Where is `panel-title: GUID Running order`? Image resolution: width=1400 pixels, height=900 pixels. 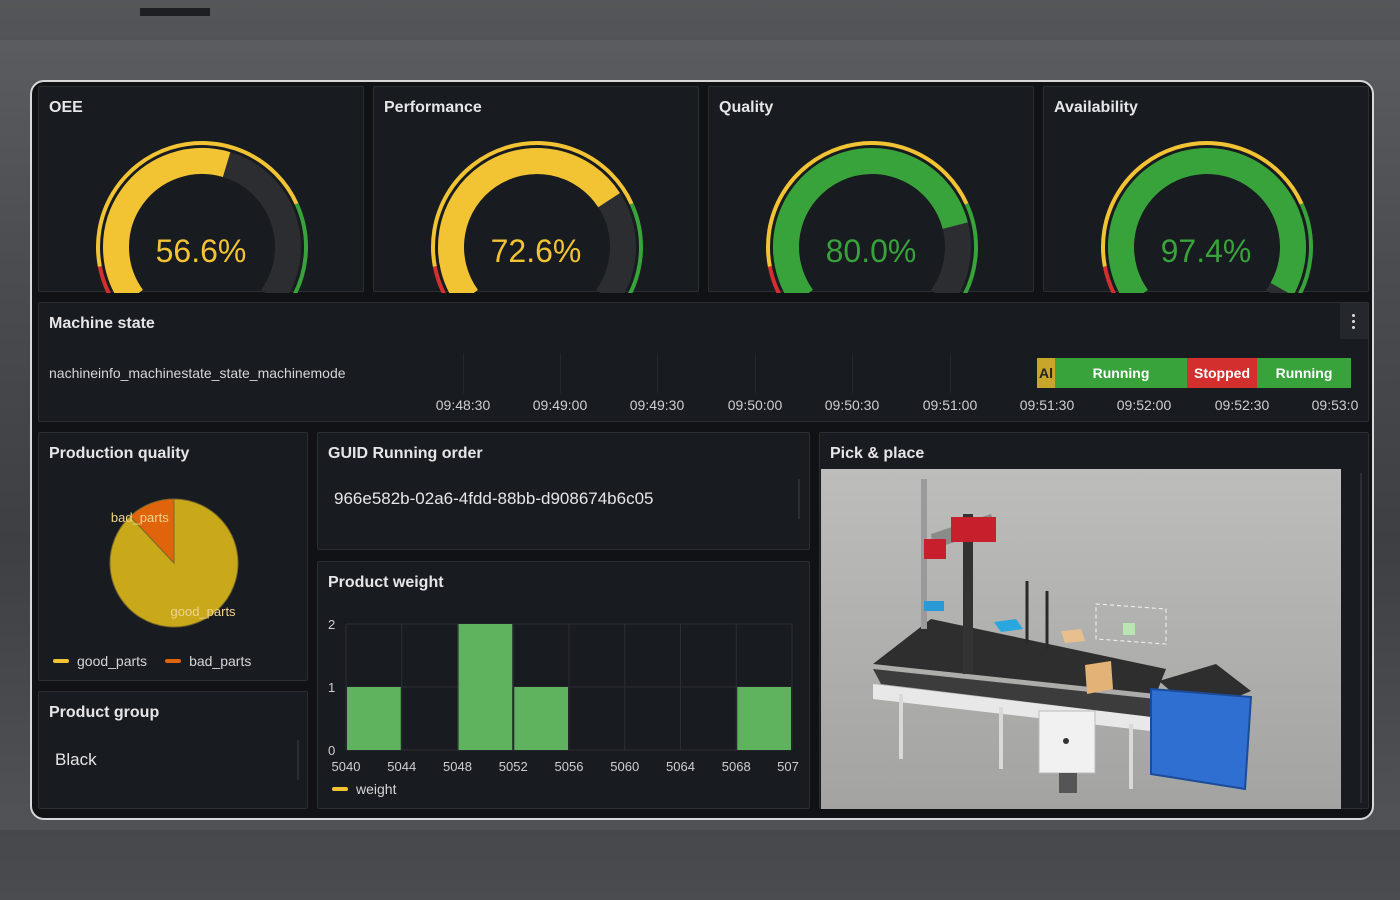
panel-title: GUID Running order is located at coordinates (405, 453).